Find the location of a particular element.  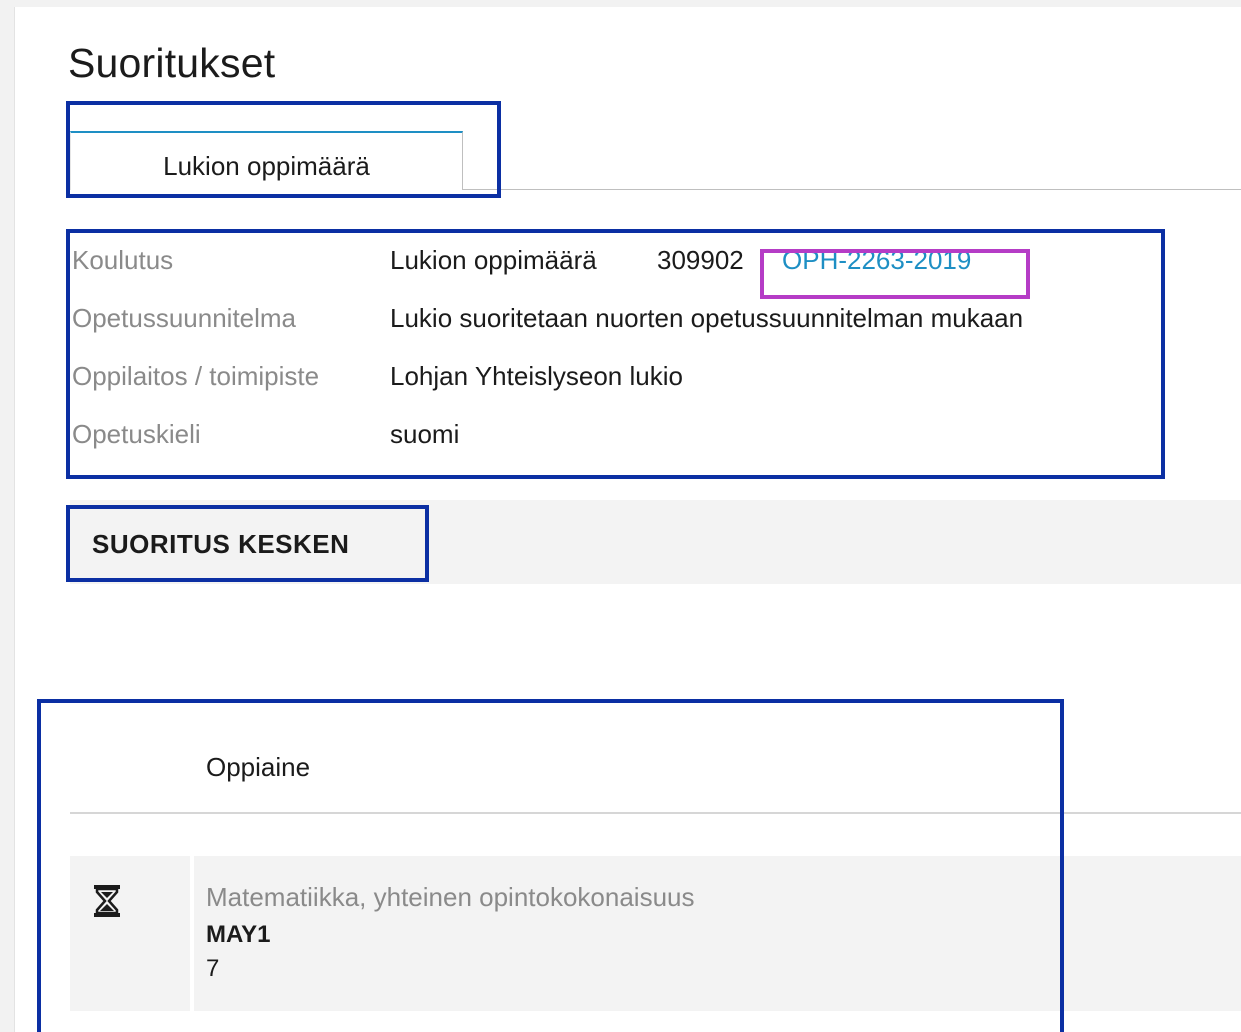

highlight-box-status is located at coordinates (247, 543).